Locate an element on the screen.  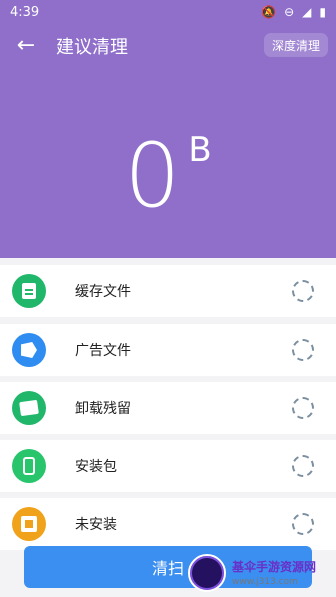
signal-icon: ◢ is located at coordinates (307, 12).